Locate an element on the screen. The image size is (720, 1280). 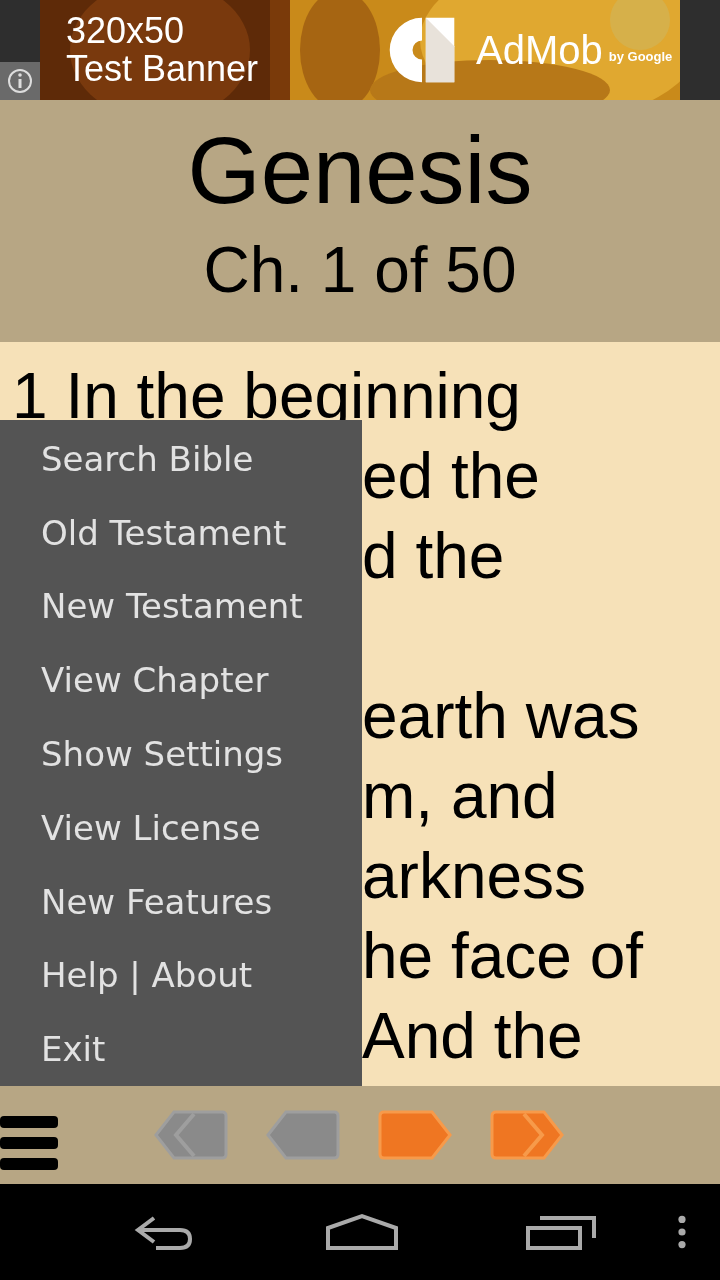
ad-brand: AdMob is located at coordinates (539, 50).